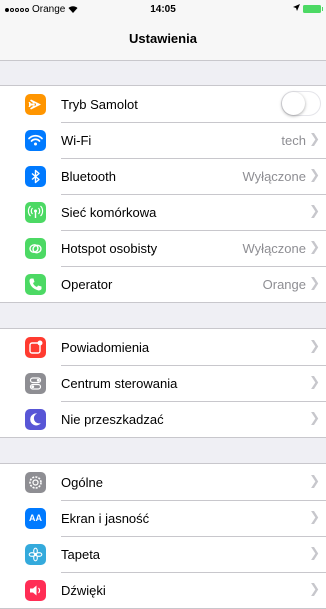 Image resolution: width=326 pixels, height=609 pixels. Describe the element at coordinates (81, 554) in the screenshot. I see `wallpaper-label: Tapeta` at that location.